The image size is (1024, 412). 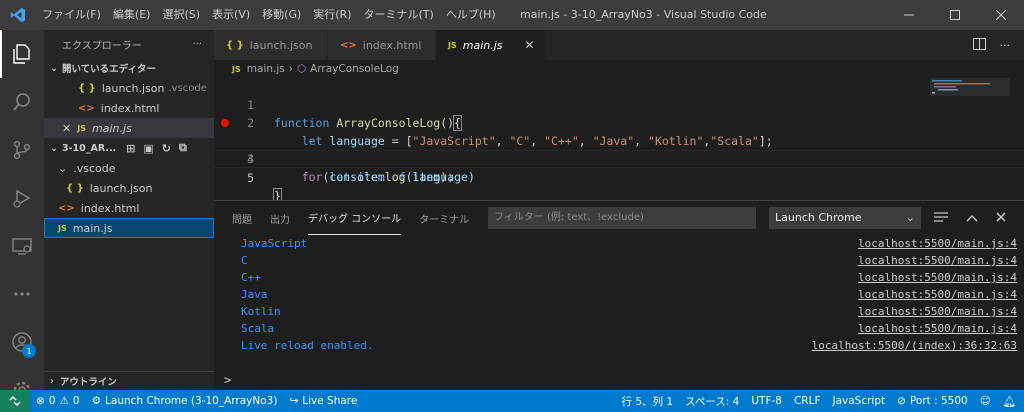 What do you see at coordinates (619, 149) in the screenshot?
I see `code-line: 3 for(let item of language)` at bounding box center [619, 149].